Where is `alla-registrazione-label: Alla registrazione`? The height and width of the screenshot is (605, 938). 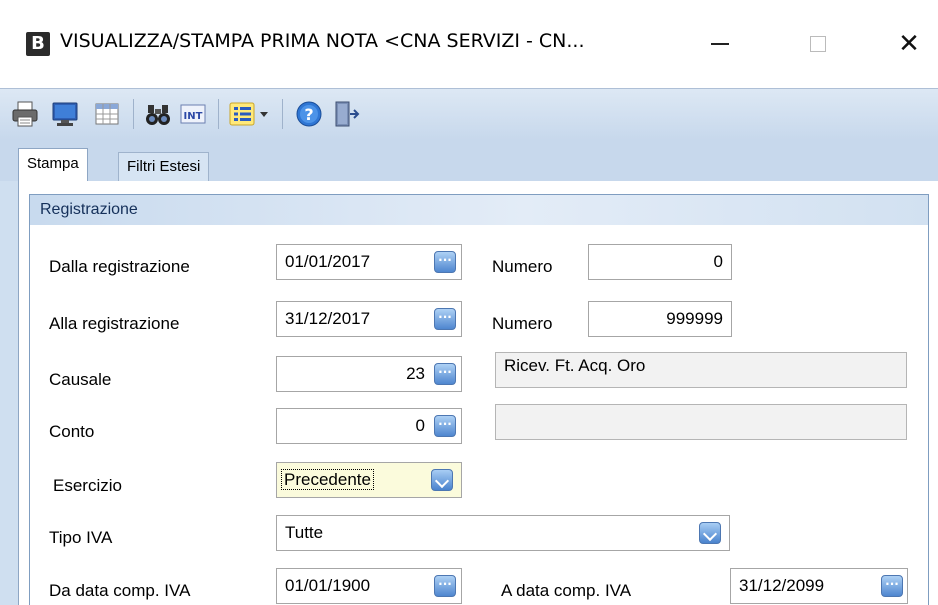
alla-registrazione-label: Alla registrazione is located at coordinates (114, 323).